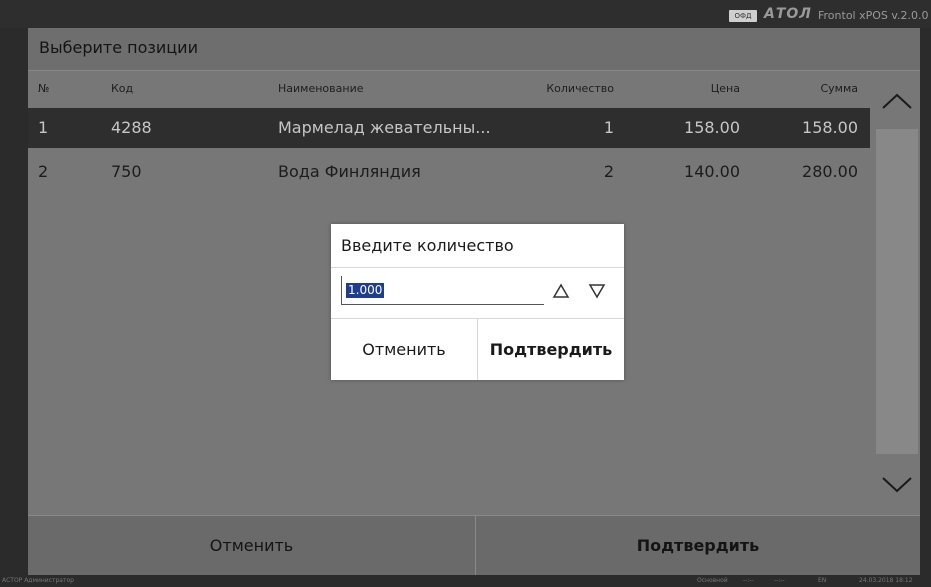 Image resolution: width=931 pixels, height=587 pixels. What do you see at coordinates (779, 580) in the screenshot?
I see `status-d2: --:--` at bounding box center [779, 580].